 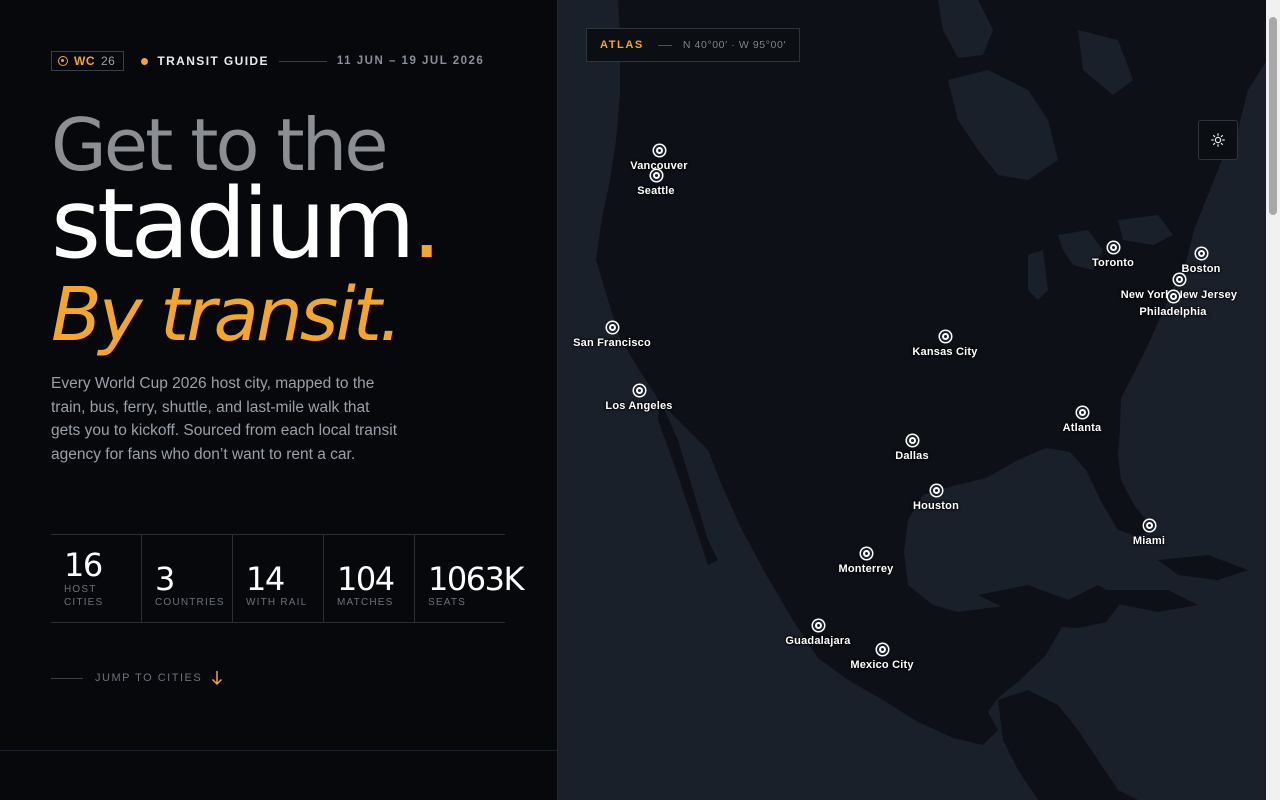 I want to click on stat-host-cities: 16 HOST CITIES, so click(x=96, y=578).